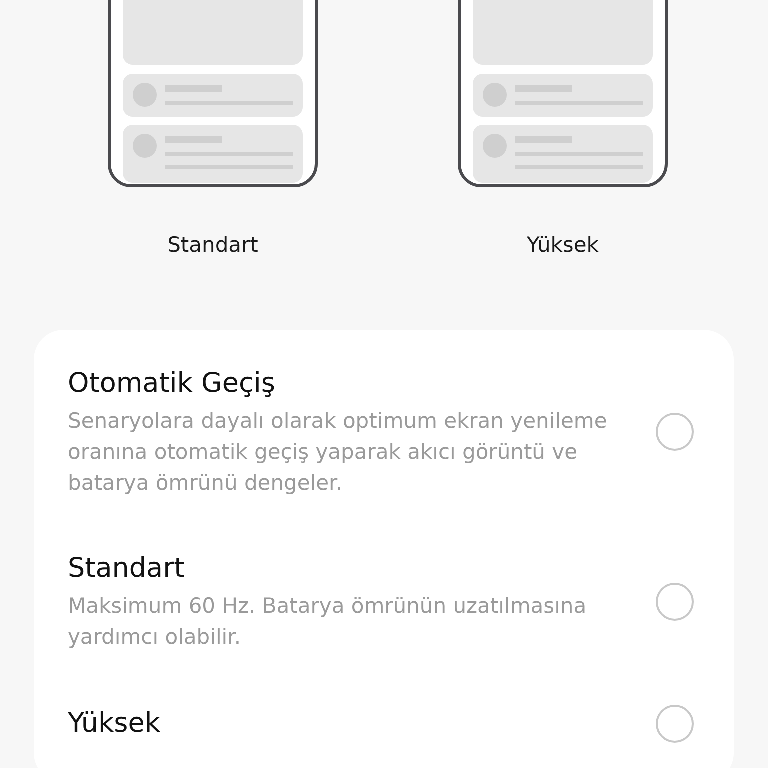 Image resolution: width=768 pixels, height=768 pixels. I want to click on option-description: Maksimum 60 Hz. Batarya ömrünün uzatılmasına yardımcı olabilir., so click(328, 621).